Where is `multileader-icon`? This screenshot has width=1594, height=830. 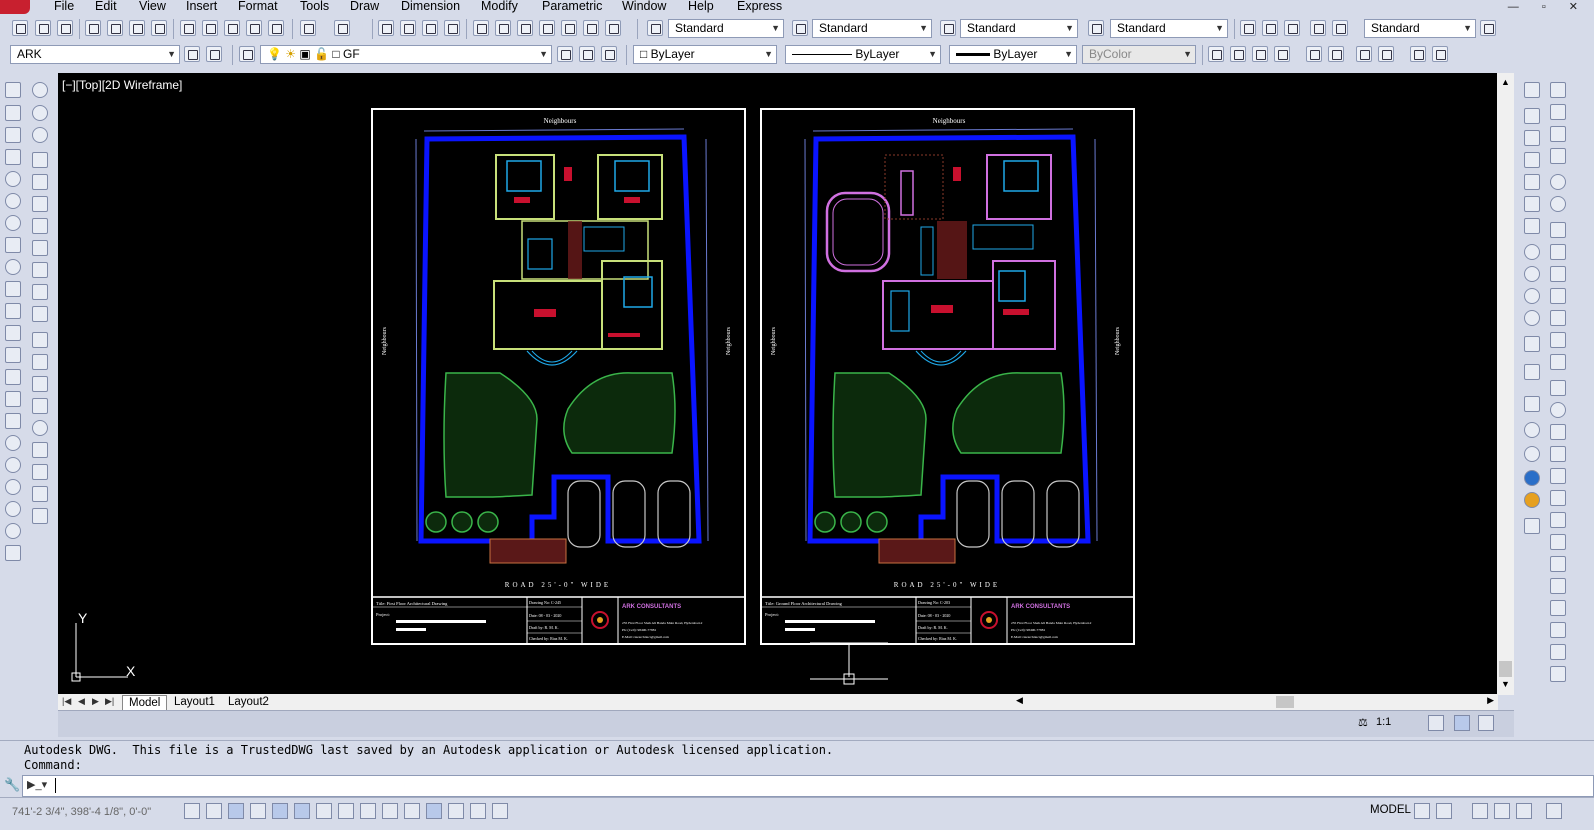 multileader-icon is located at coordinates (1248, 28).